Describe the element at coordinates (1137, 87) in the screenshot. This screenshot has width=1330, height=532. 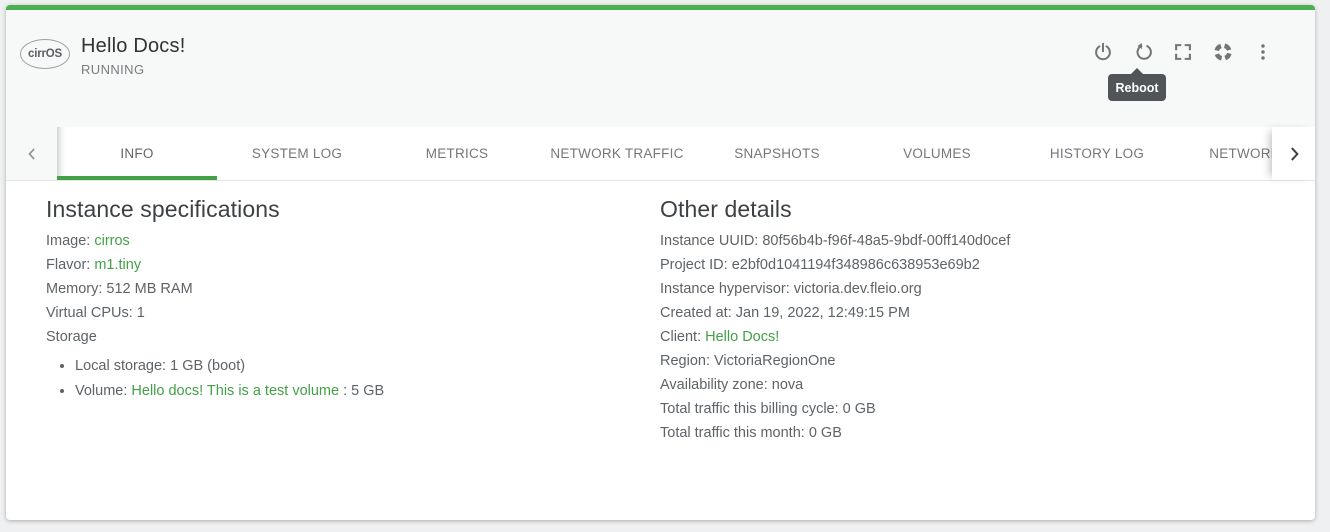
I see `tooltip-label: Reboot` at that location.